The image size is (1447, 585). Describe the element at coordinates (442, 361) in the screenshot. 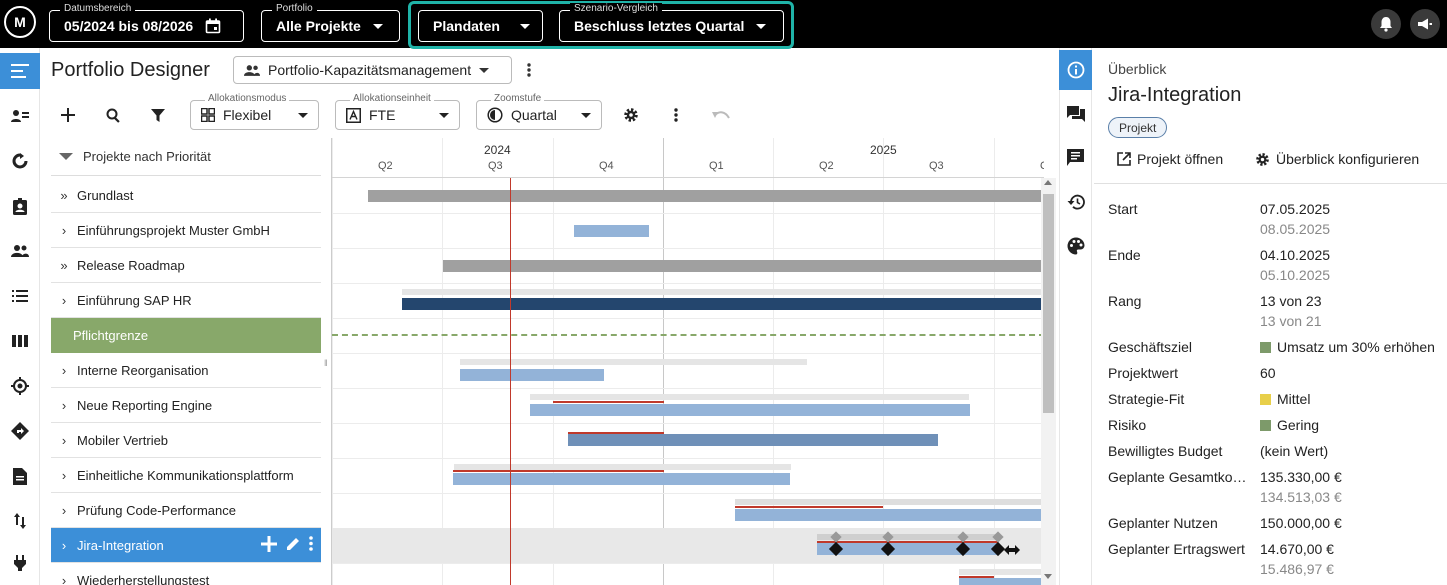

I see `gridline` at that location.